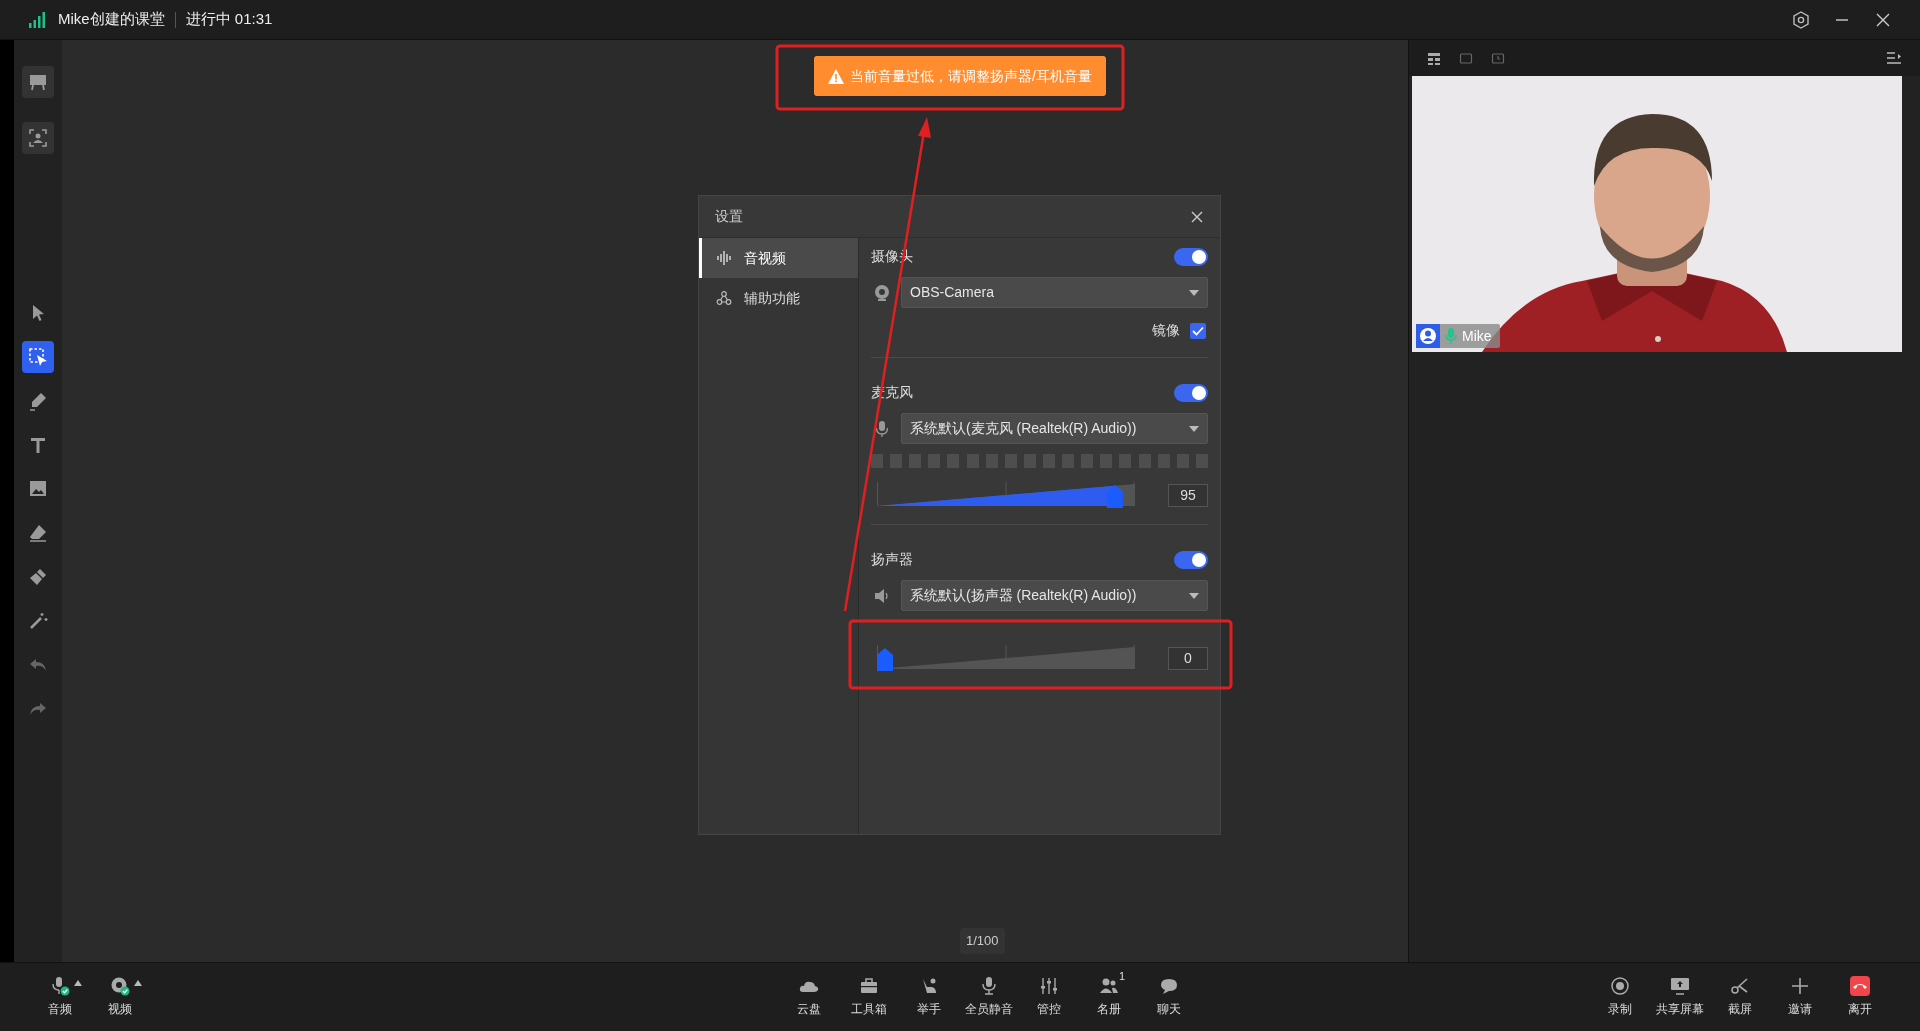 The height and width of the screenshot is (1031, 1920). Describe the element at coordinates (1166, 330) in the screenshot. I see `mirror-label: 镜像` at that location.